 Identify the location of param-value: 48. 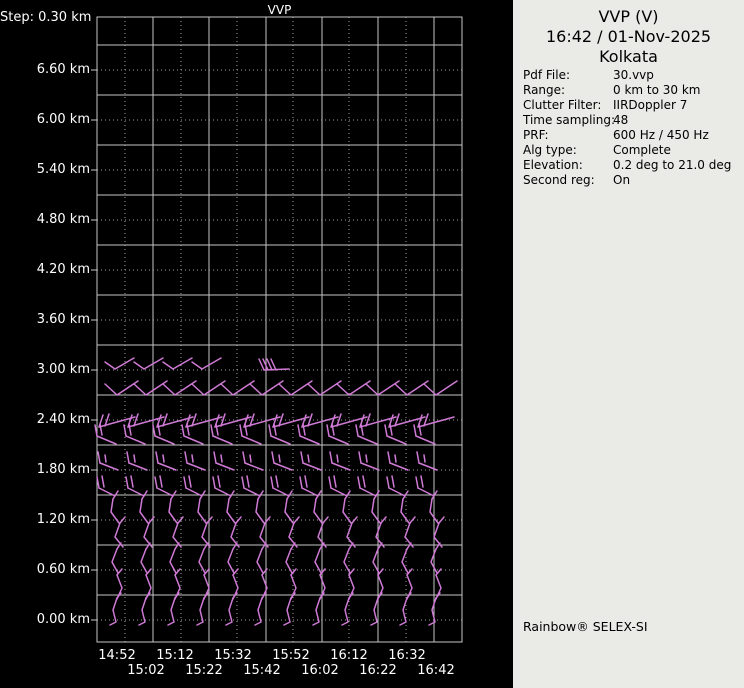
(621, 120).